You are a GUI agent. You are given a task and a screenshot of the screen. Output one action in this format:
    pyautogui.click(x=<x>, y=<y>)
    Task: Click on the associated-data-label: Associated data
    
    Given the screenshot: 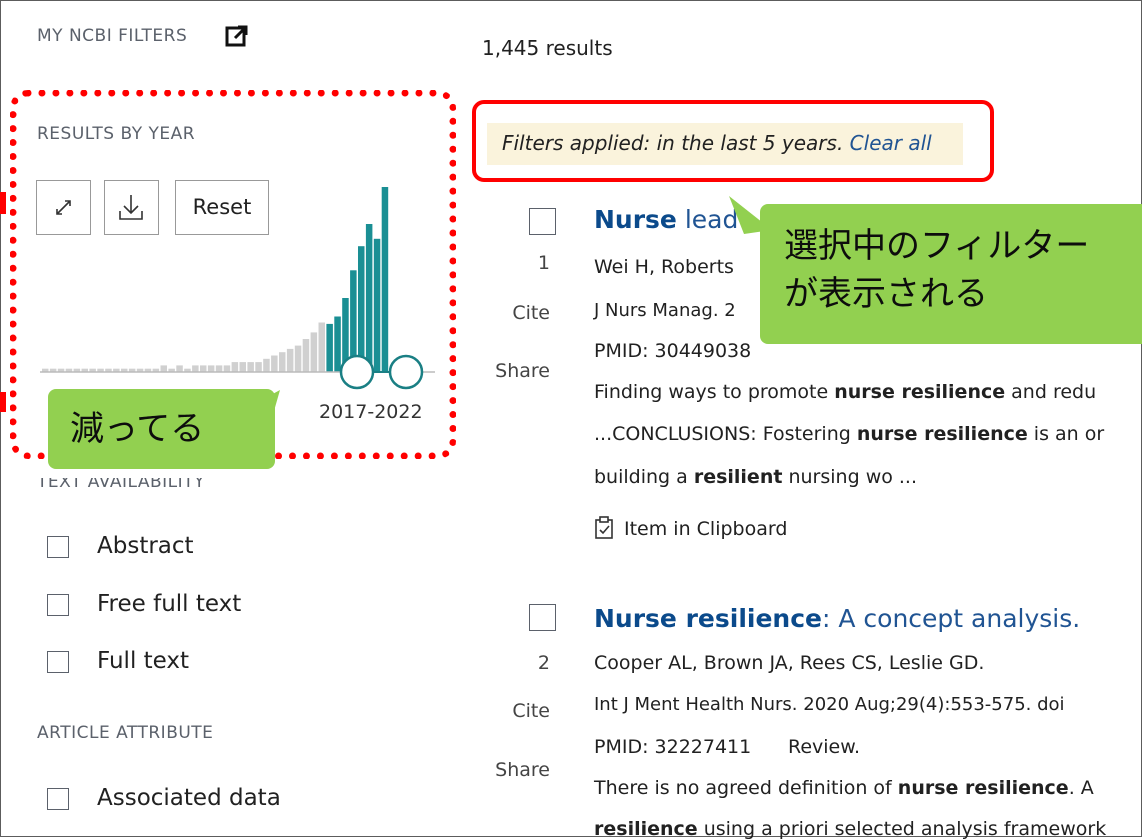 What is the action you would take?
    pyautogui.click(x=189, y=798)
    